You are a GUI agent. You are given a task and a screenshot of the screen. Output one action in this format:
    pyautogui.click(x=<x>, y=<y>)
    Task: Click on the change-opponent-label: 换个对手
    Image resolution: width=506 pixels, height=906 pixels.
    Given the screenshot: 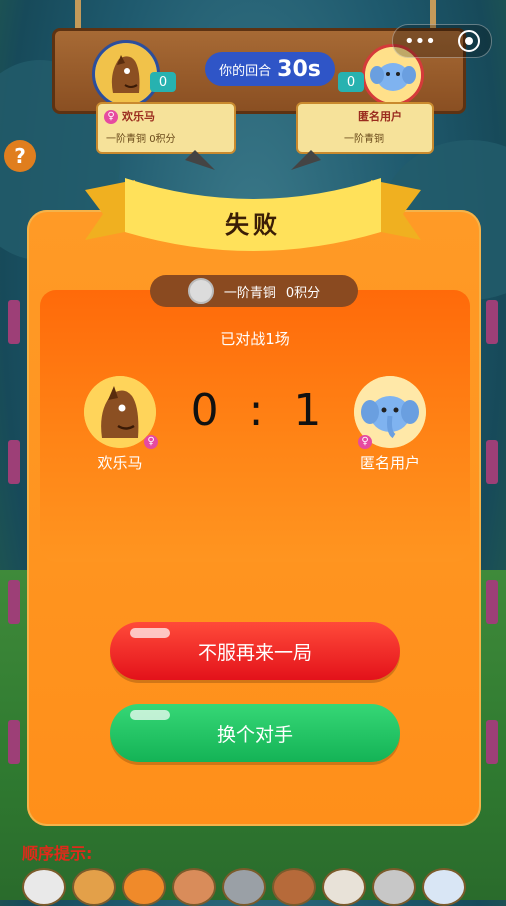 What is the action you would take?
    pyautogui.click(x=254, y=734)
    